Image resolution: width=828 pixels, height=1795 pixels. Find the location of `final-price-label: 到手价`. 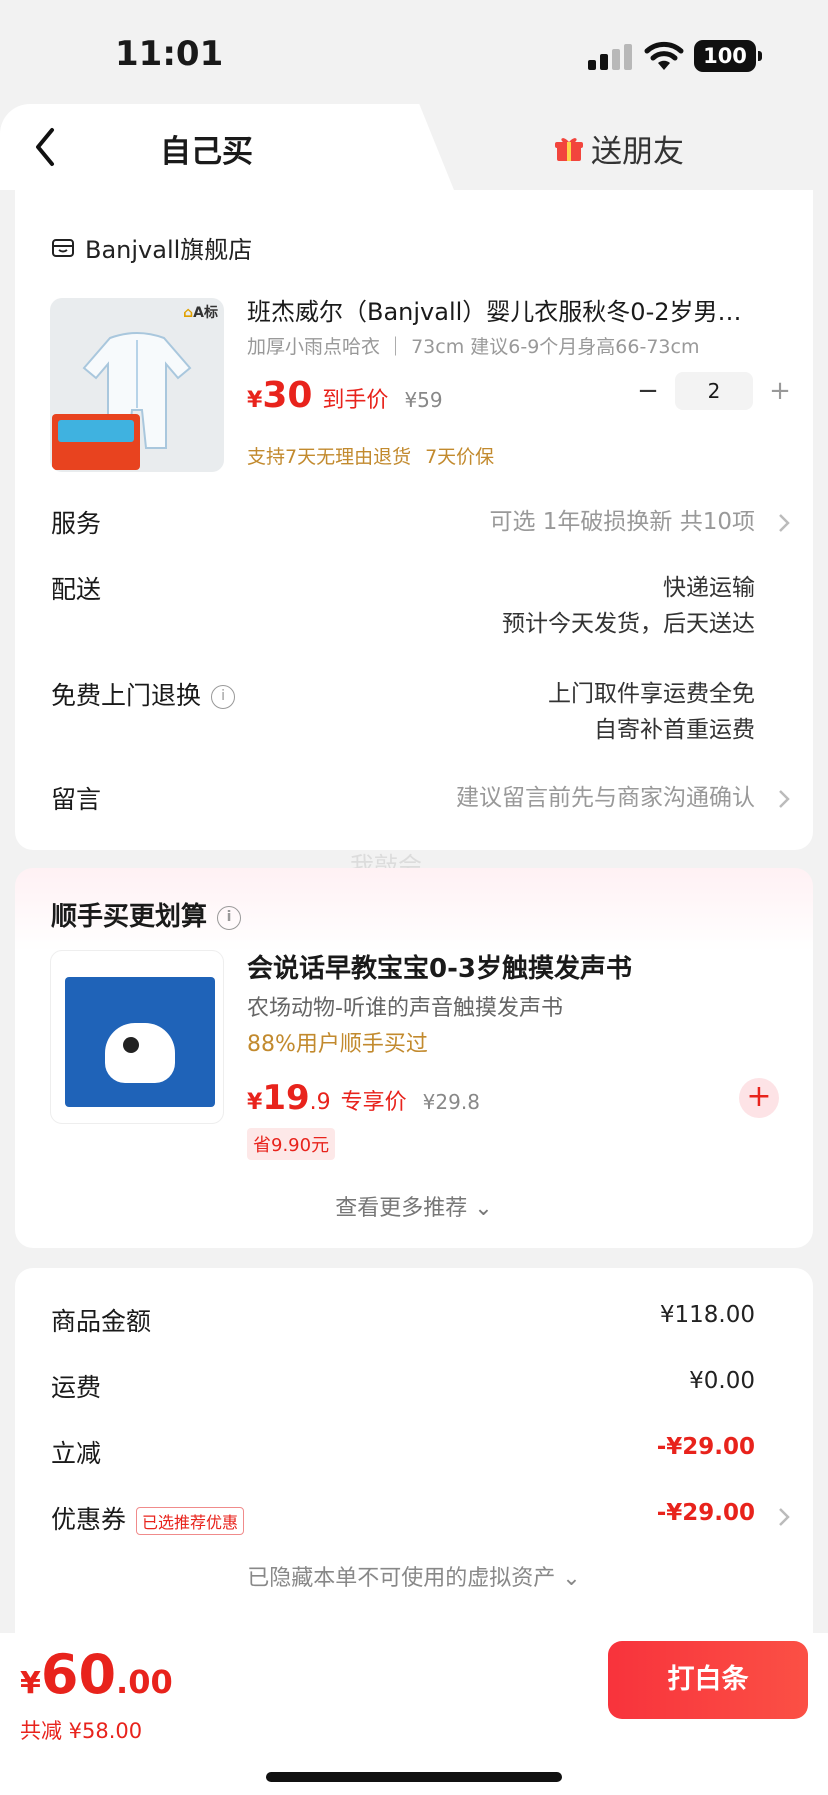

final-price-label: 到手价 is located at coordinates (355, 400).